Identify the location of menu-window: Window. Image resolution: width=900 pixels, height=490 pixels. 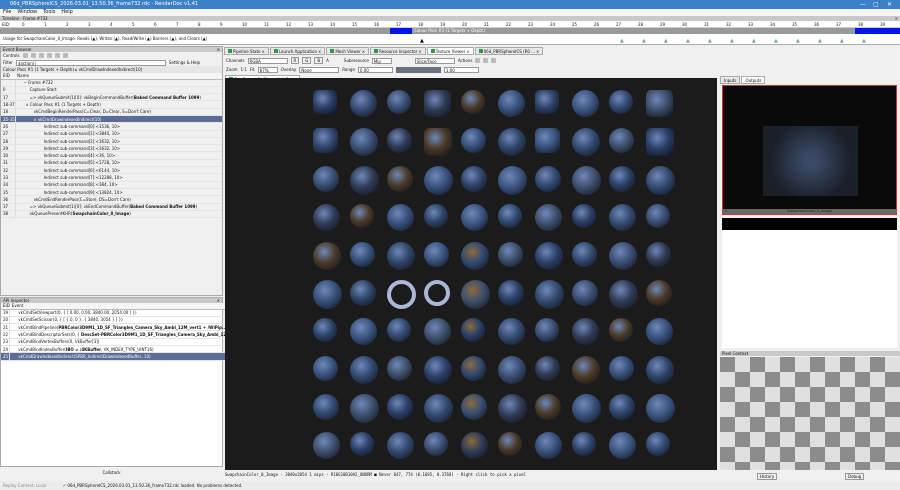
(27, 12).